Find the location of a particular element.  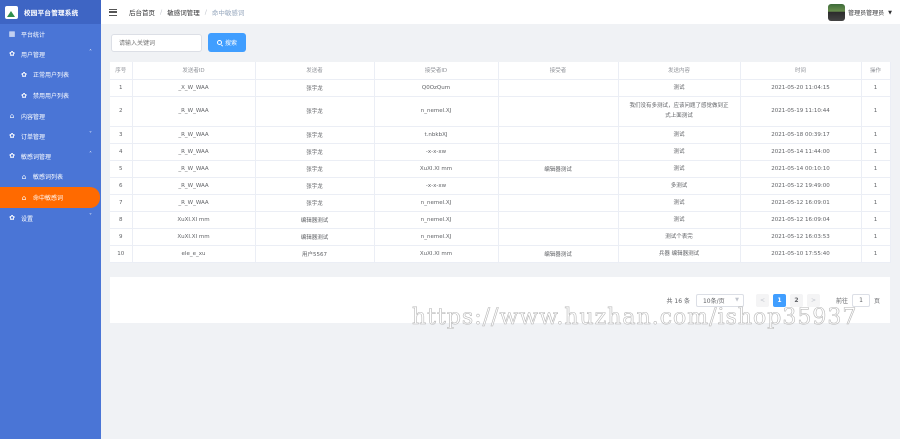

sidebar-item-7: ✿ 敏感词管理 ˄ is located at coordinates (50, 156).